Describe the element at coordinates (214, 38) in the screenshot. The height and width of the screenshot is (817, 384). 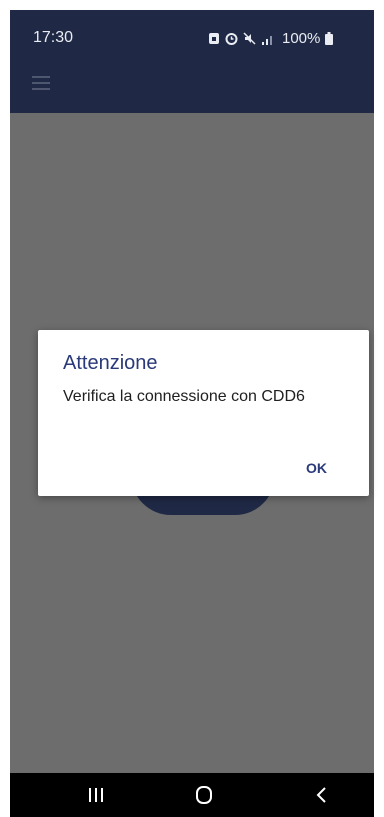
I see `sim-lock-icon` at that location.